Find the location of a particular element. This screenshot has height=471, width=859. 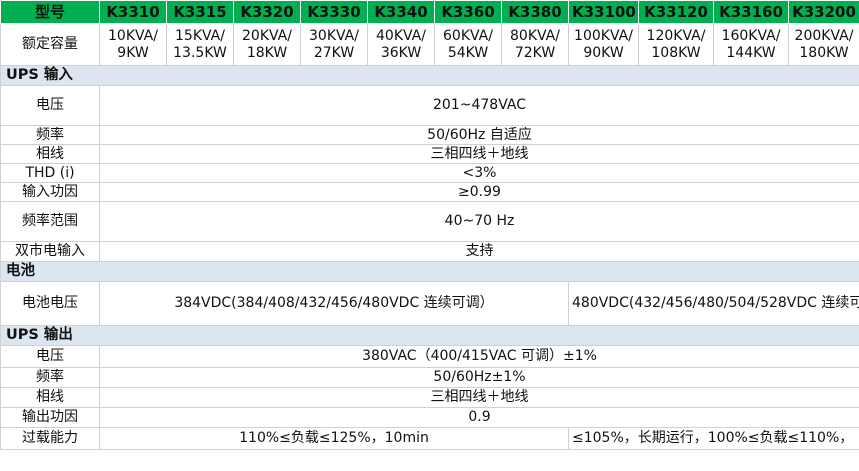

model-name: K33120 is located at coordinates (676, 12).